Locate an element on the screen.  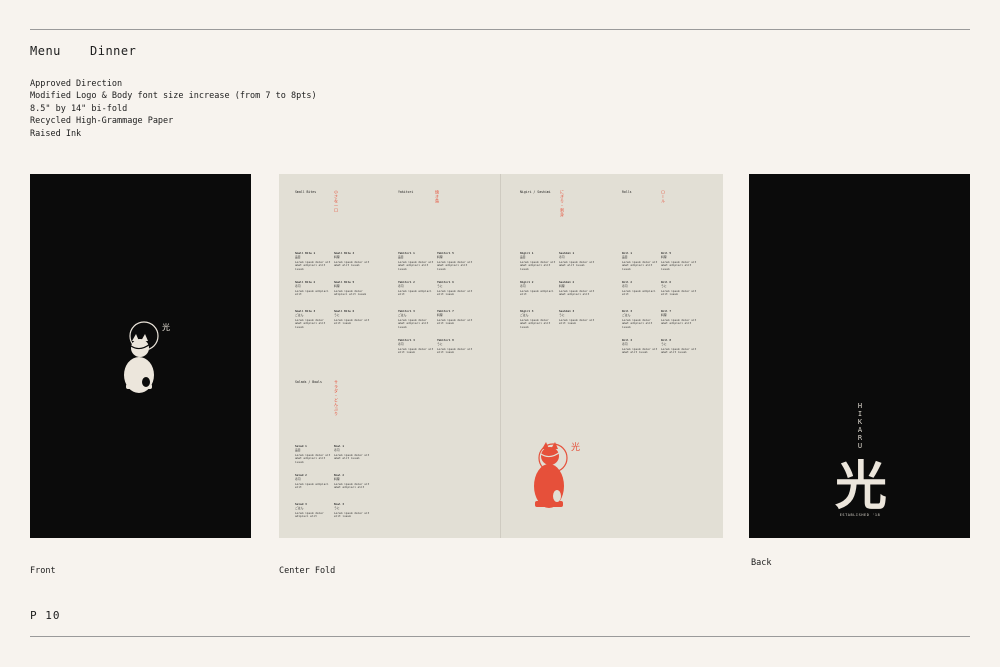
fold-crease is located at coordinates (500, 356).